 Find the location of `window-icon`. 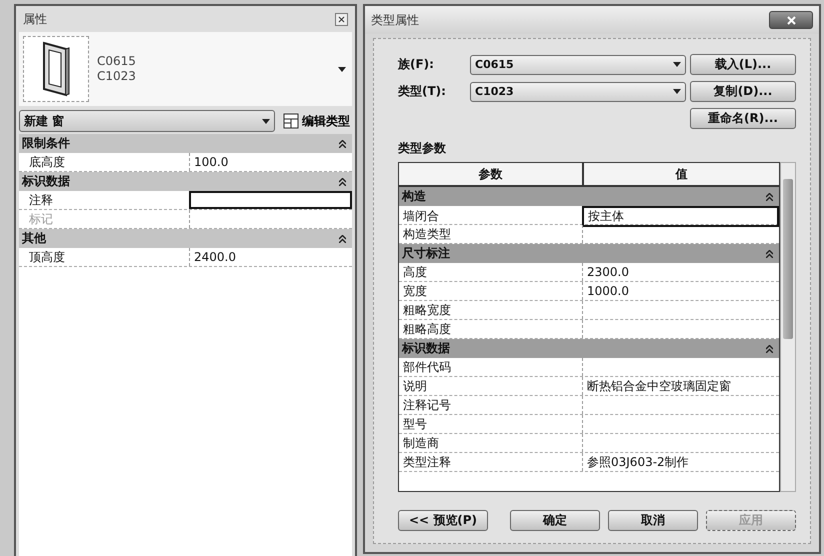

window-icon is located at coordinates (56, 69).